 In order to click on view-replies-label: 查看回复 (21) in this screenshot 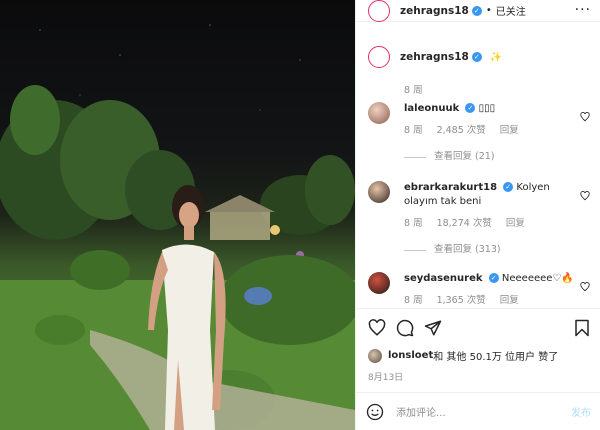, I will do `click(464, 156)`.